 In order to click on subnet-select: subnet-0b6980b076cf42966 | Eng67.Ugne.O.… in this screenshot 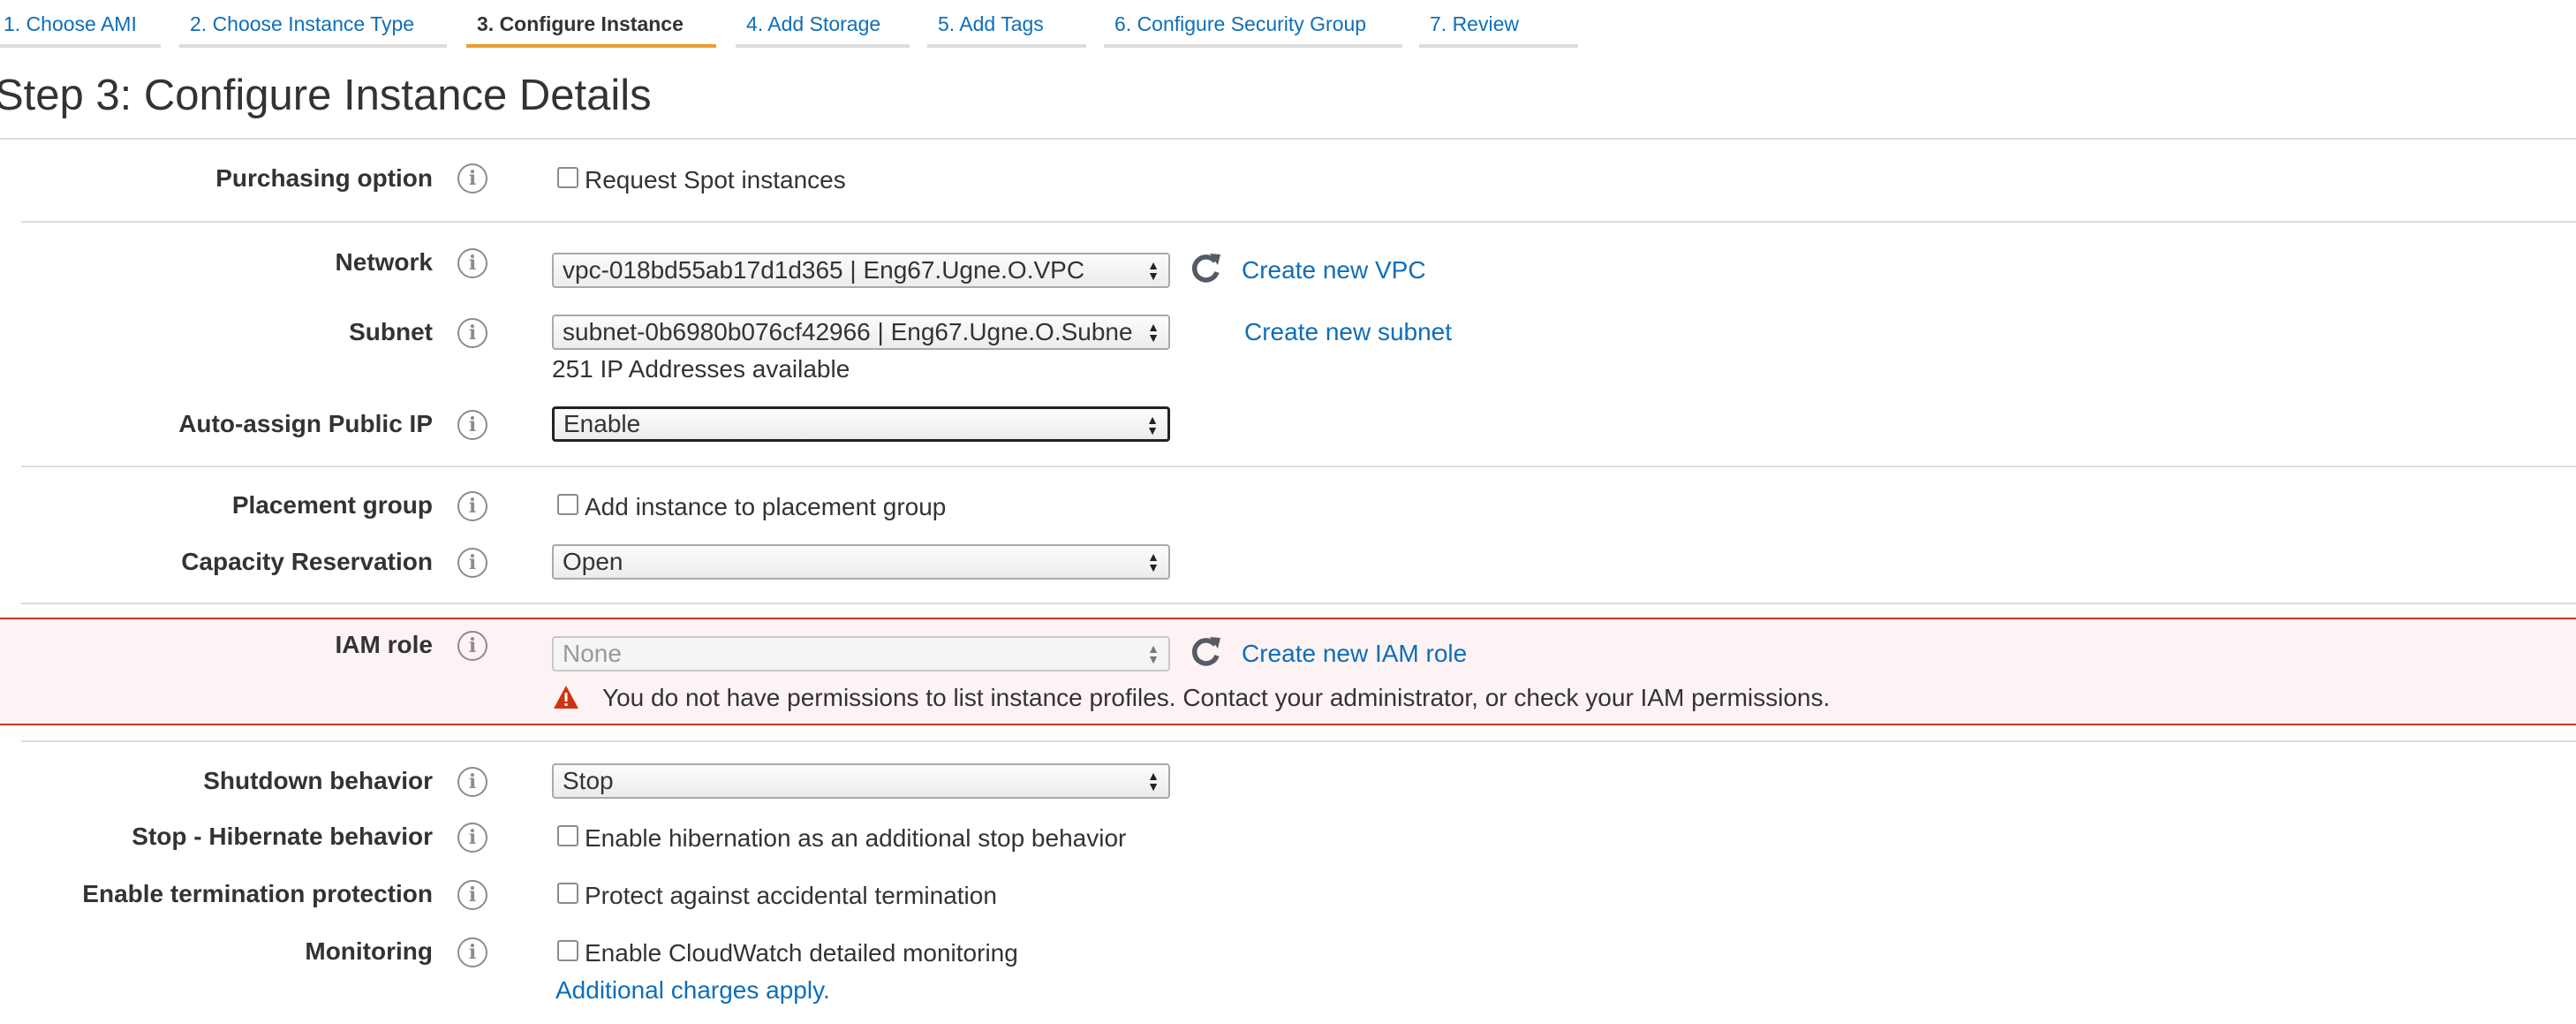, I will do `click(861, 332)`.